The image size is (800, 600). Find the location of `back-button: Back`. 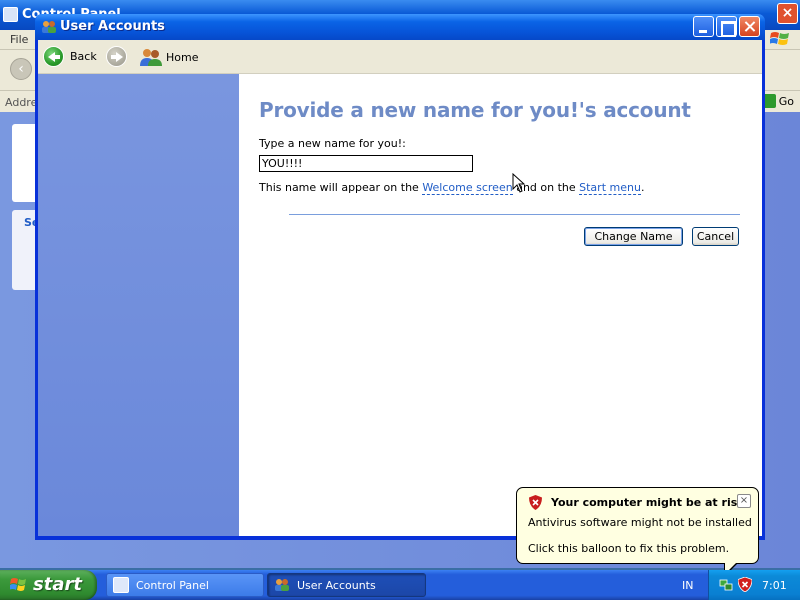

back-button: Back is located at coordinates (70, 56).